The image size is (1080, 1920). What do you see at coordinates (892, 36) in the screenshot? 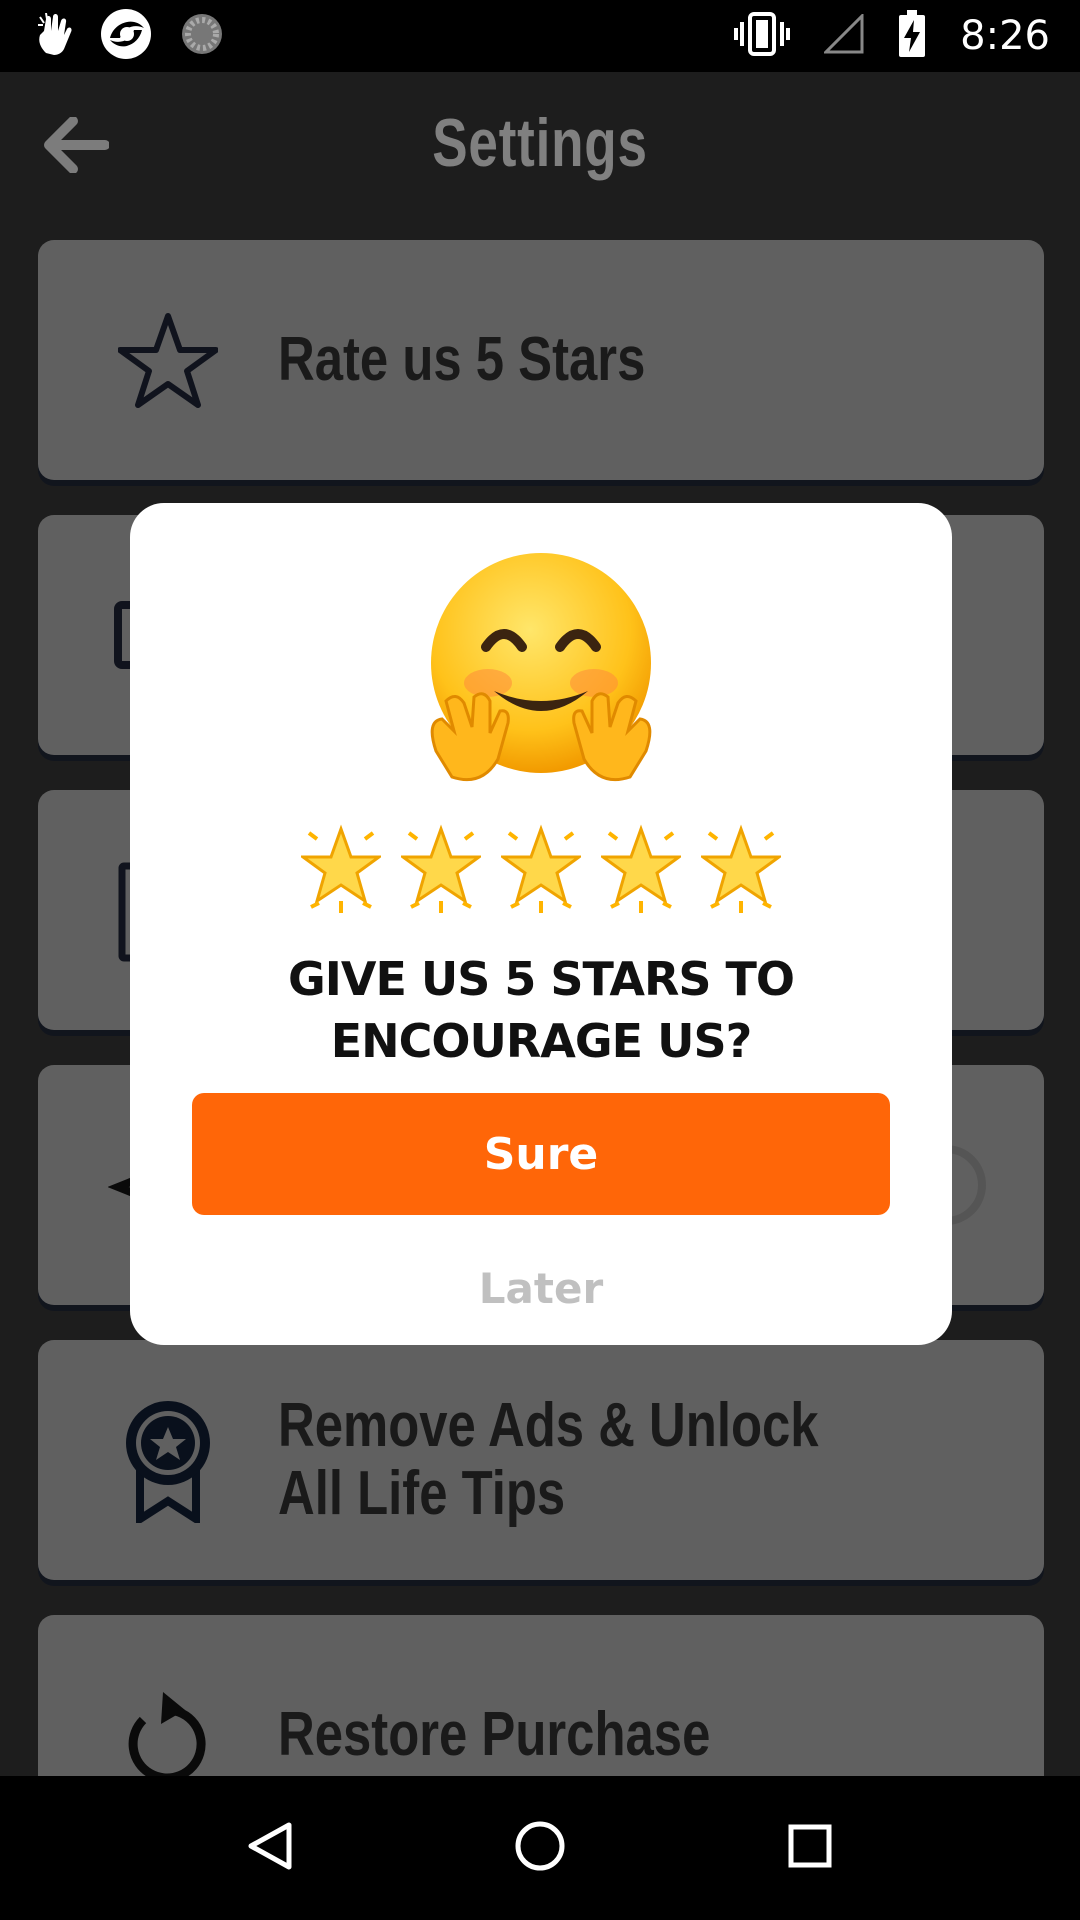
I see `status-bar-right: 8:26` at bounding box center [892, 36].